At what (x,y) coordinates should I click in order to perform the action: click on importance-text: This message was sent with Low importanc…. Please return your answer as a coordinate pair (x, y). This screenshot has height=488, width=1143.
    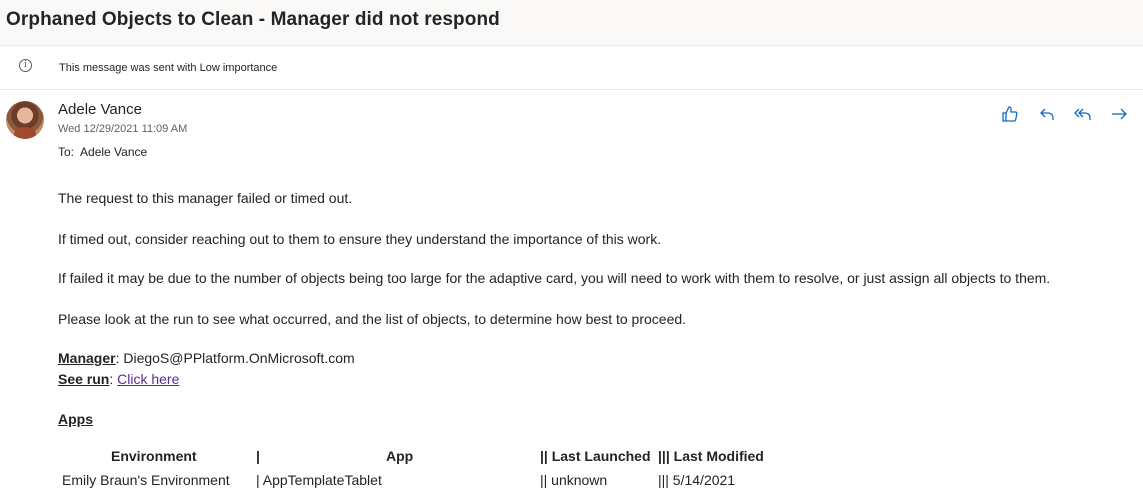
    Looking at the image, I should click on (168, 68).